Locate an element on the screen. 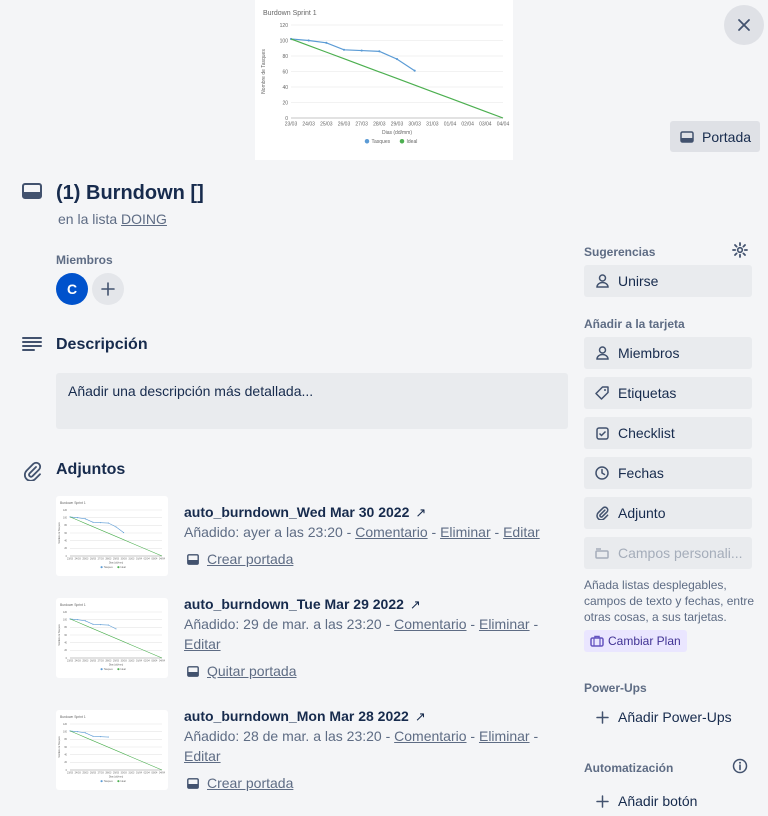  members-button: Miembros is located at coordinates (668, 353).